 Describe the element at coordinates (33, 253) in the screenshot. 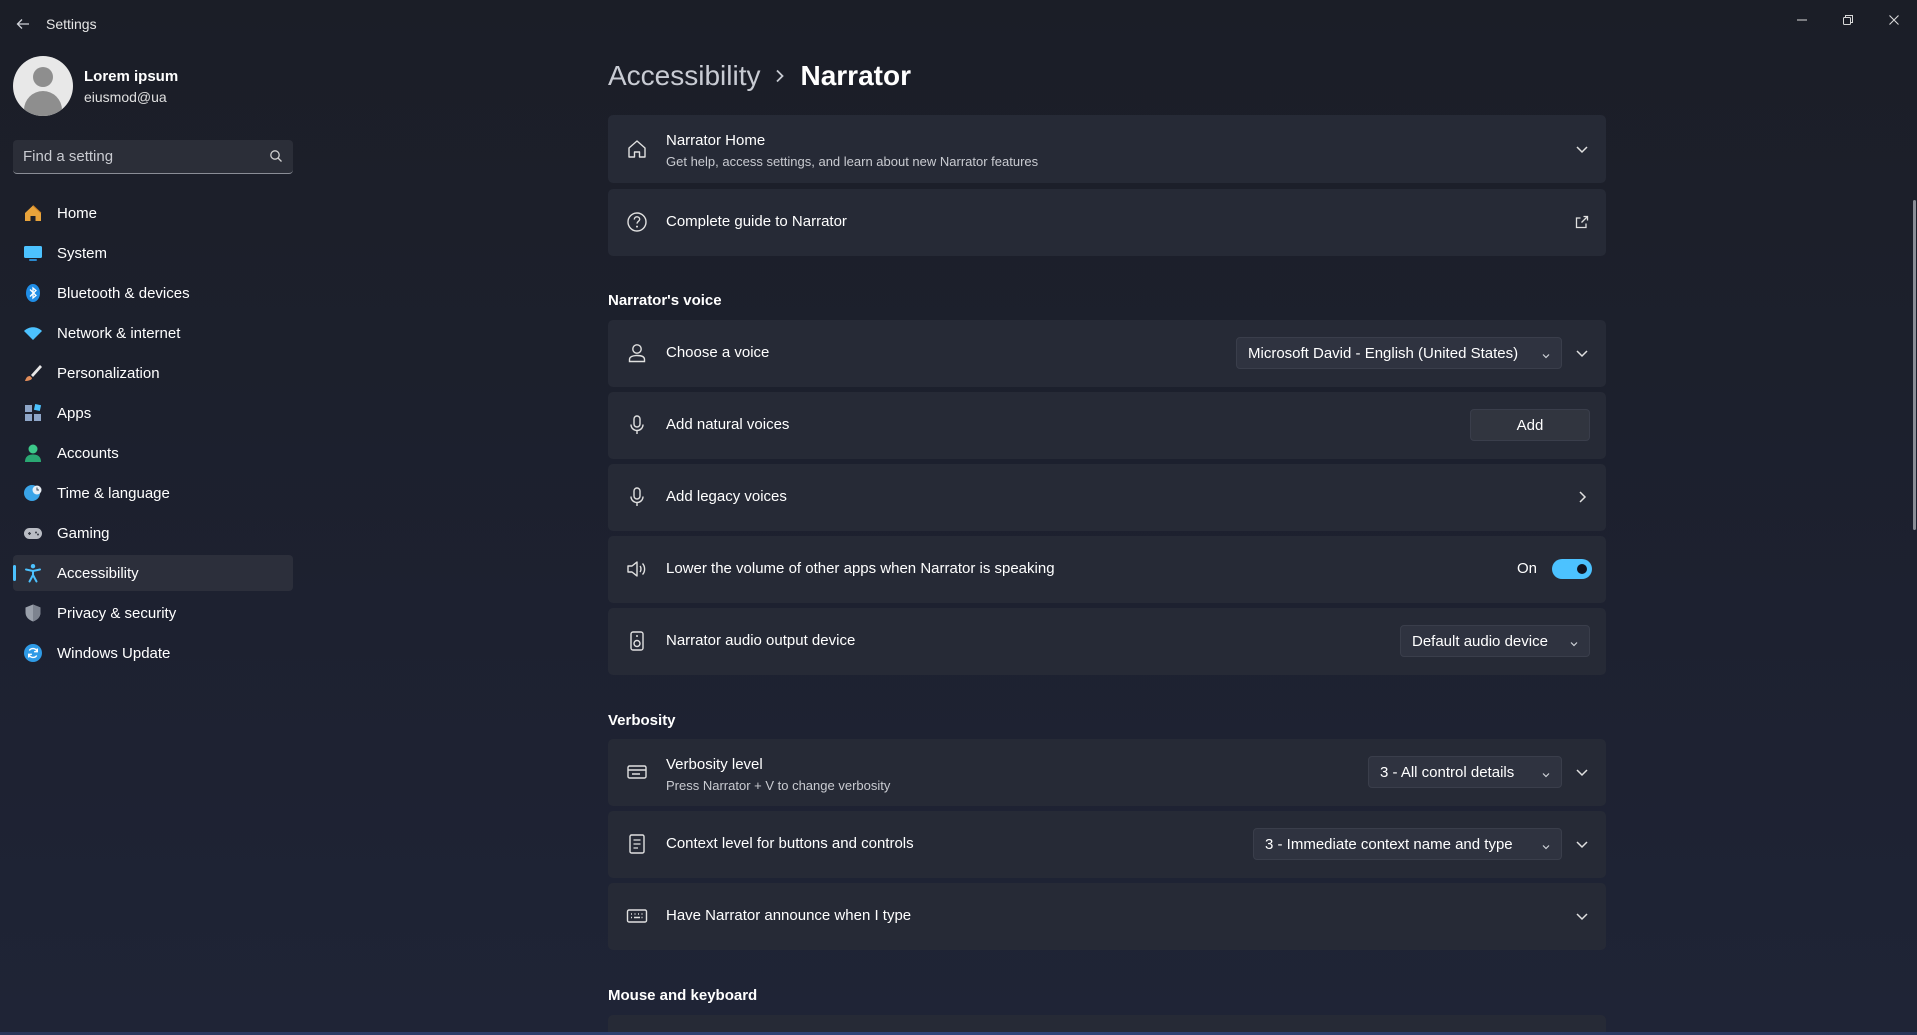

I see `system-icon` at that location.